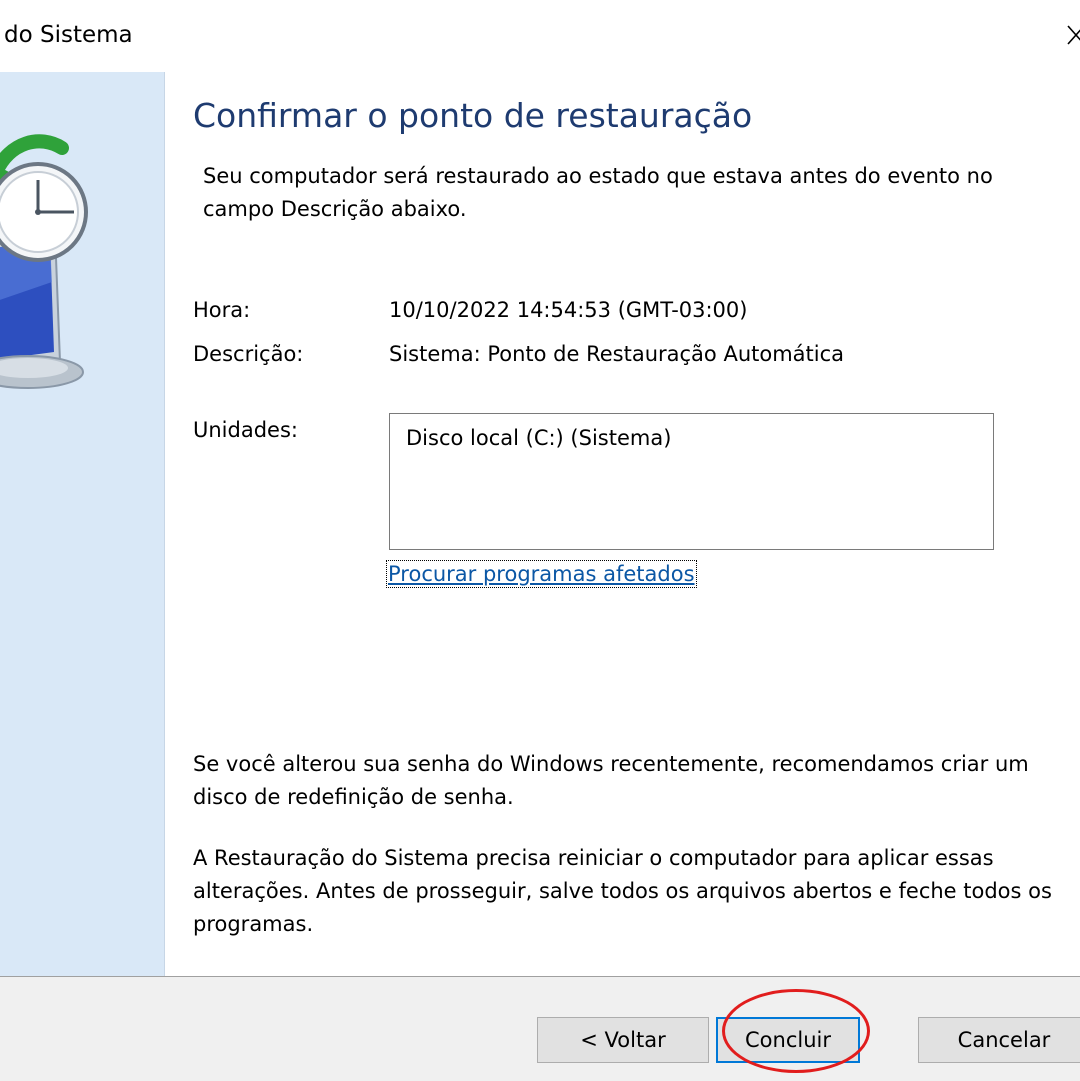 This screenshot has height=1081, width=1080. Describe the element at coordinates (222, 310) in the screenshot. I see `hora-label: Hora:` at that location.